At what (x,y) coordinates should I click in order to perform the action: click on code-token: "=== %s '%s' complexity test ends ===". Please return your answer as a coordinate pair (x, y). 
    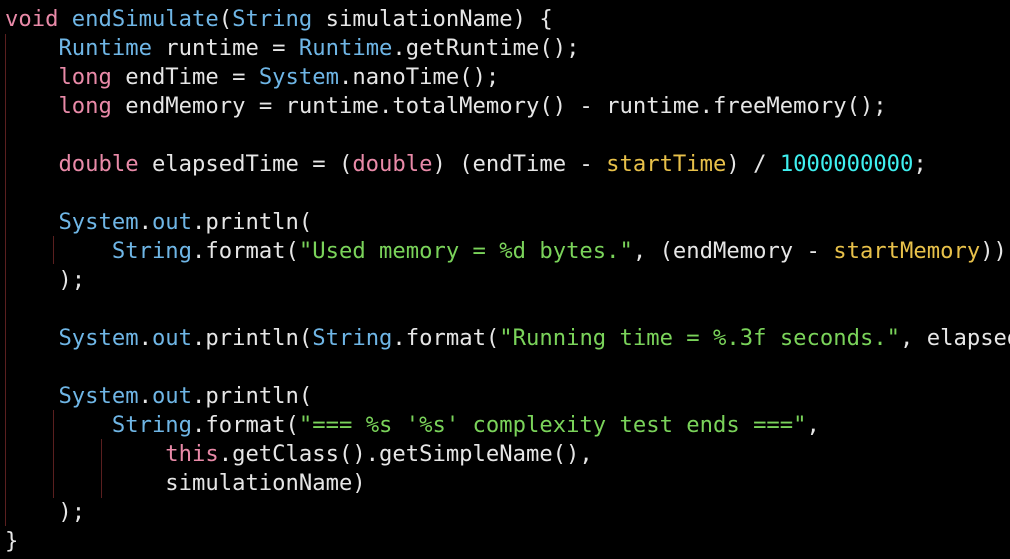
    Looking at the image, I should click on (552, 425).